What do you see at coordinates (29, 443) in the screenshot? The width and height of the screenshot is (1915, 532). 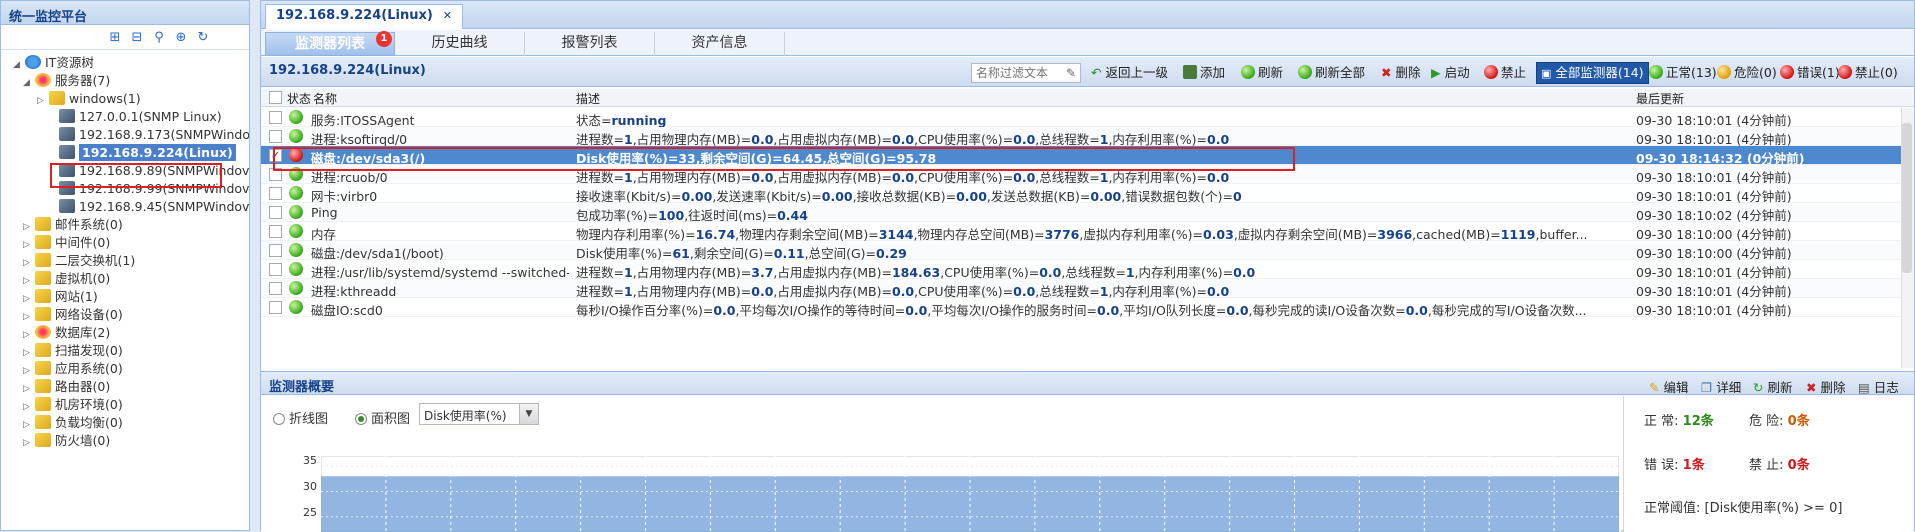 I see `chevron-icon: ▷` at bounding box center [29, 443].